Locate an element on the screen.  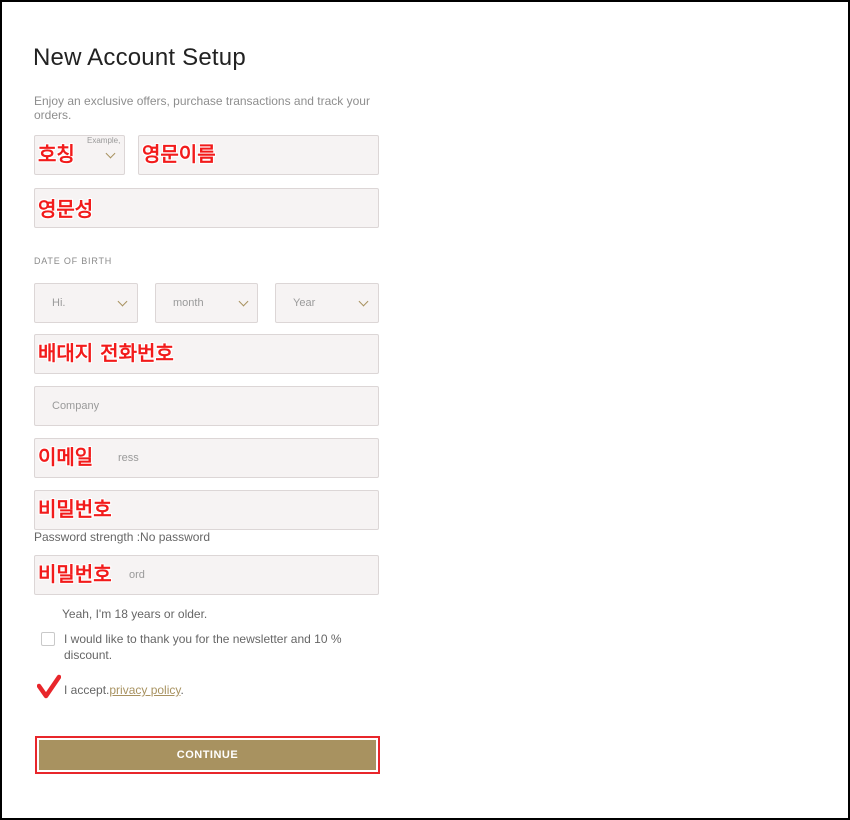
title-select: Example, is located at coordinates (79, 155).